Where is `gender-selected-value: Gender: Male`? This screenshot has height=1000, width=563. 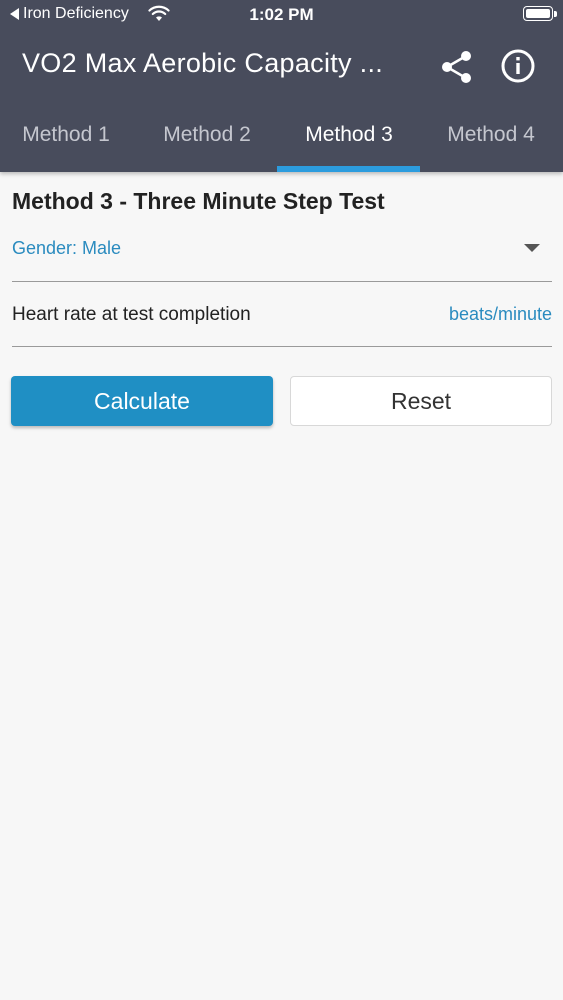 gender-selected-value: Gender: Male is located at coordinates (67, 248).